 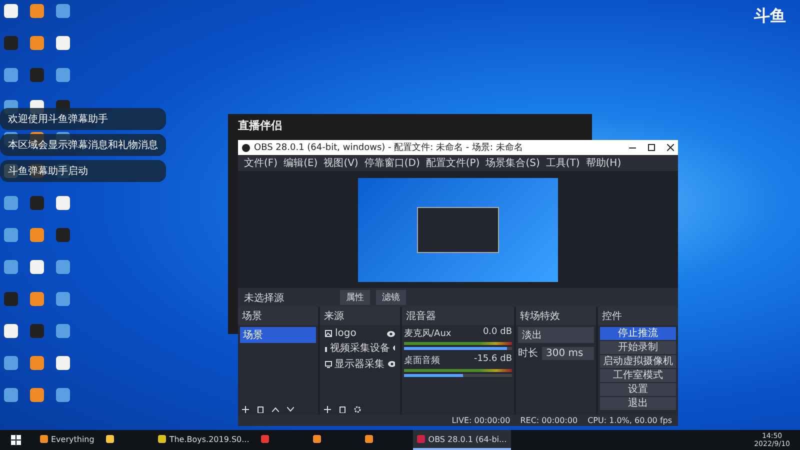 What do you see at coordinates (453, 163) in the screenshot?
I see `menu-item: 配置文件(P)` at bounding box center [453, 163].